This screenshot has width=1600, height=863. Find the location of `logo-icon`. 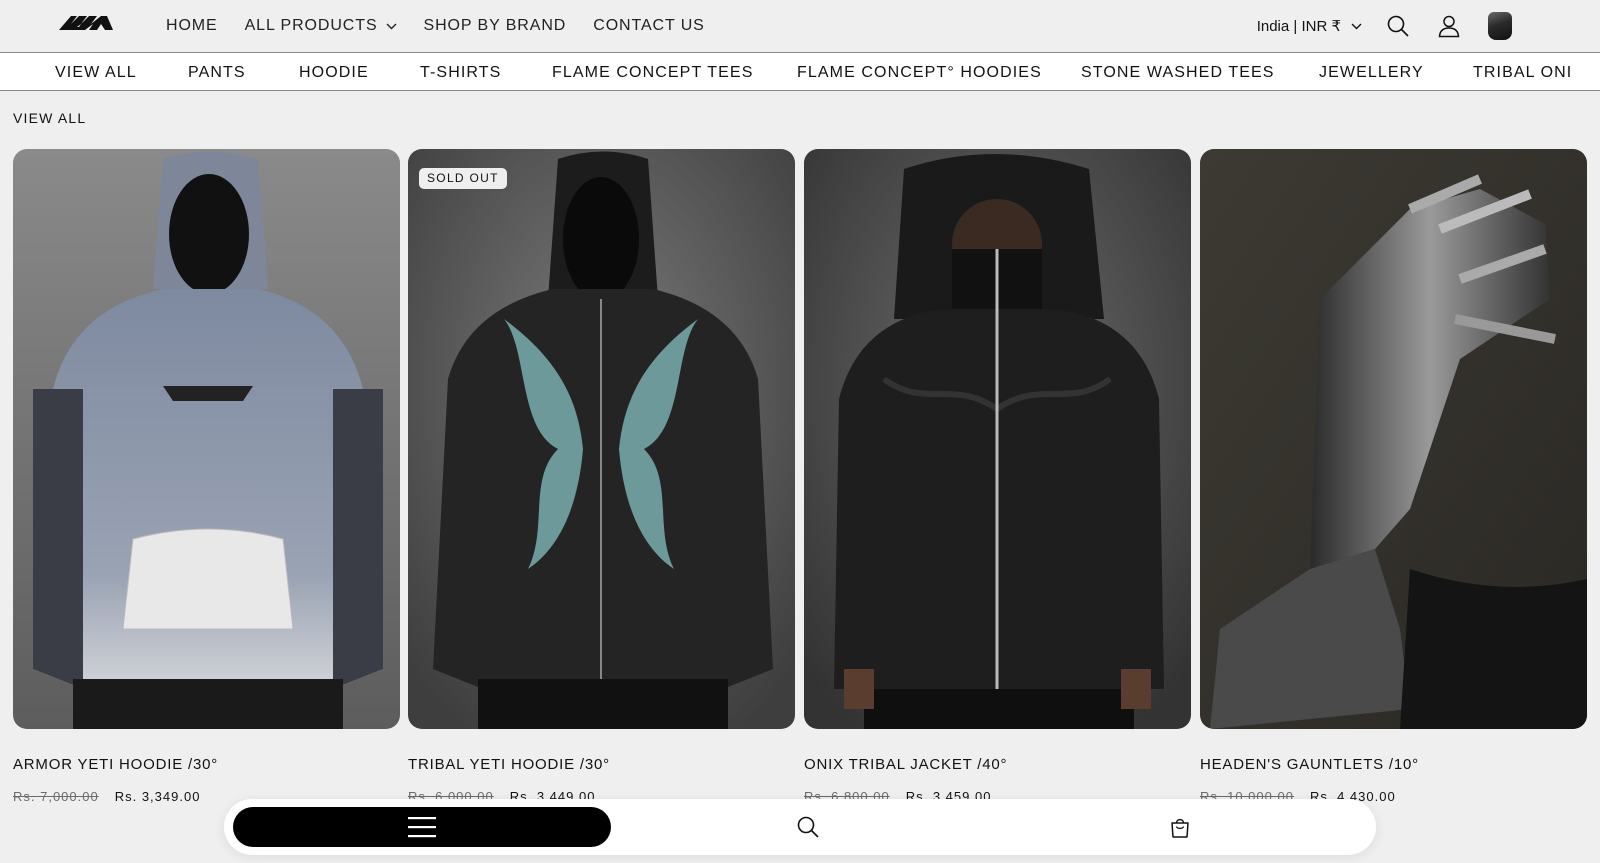

logo-icon is located at coordinates (87, 23).